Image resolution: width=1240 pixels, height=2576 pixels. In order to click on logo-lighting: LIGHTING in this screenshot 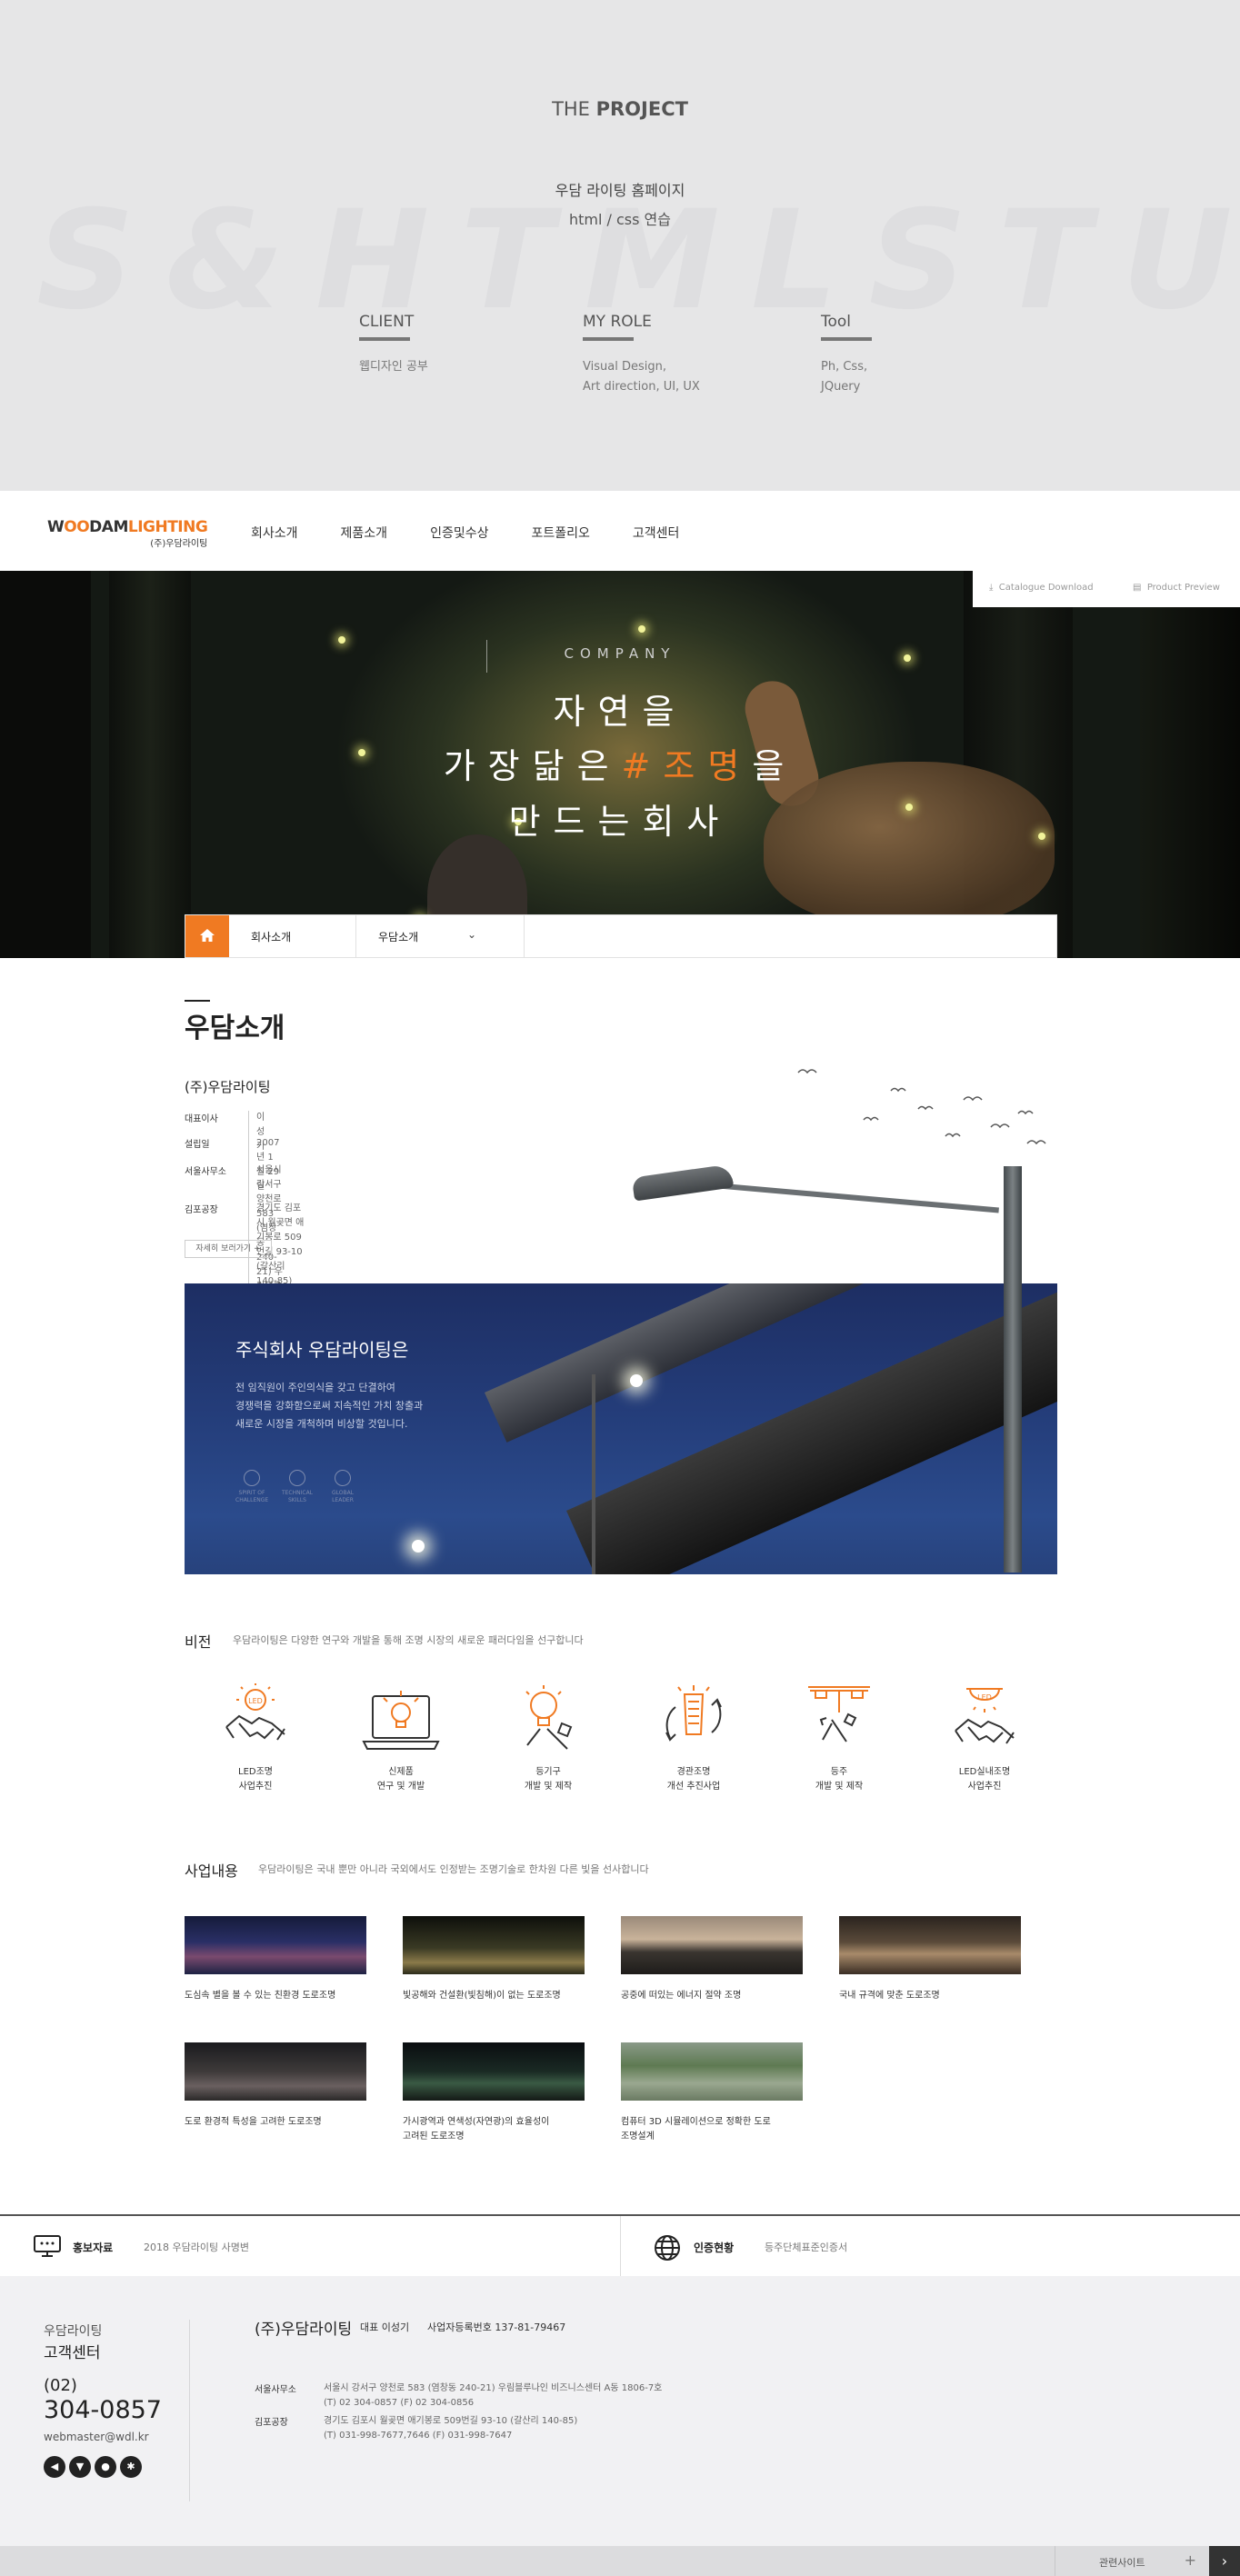, I will do `click(168, 527)`.